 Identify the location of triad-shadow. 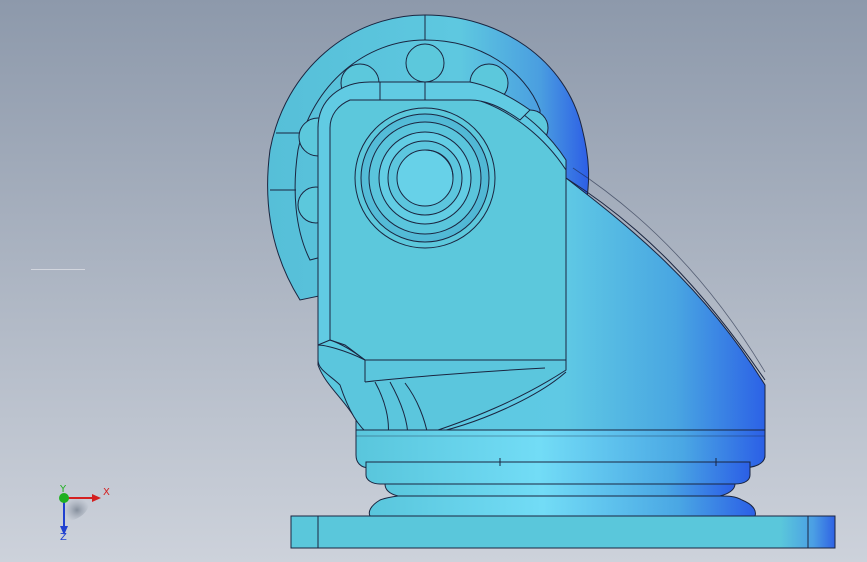
(77, 510).